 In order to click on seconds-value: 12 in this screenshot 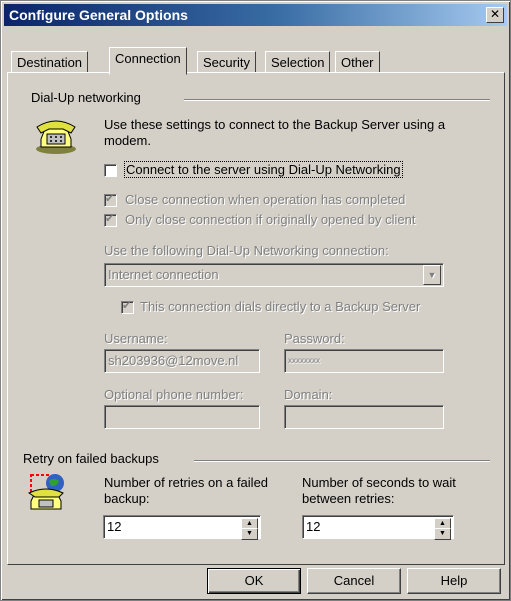, I will do `click(313, 526)`.